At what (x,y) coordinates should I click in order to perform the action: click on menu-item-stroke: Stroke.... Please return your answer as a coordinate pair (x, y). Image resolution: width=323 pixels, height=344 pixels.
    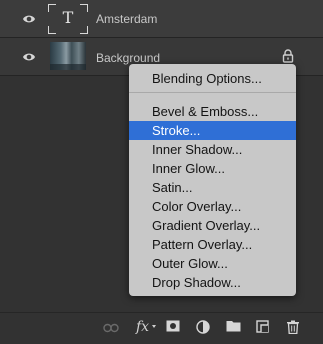
    Looking at the image, I should click on (212, 130).